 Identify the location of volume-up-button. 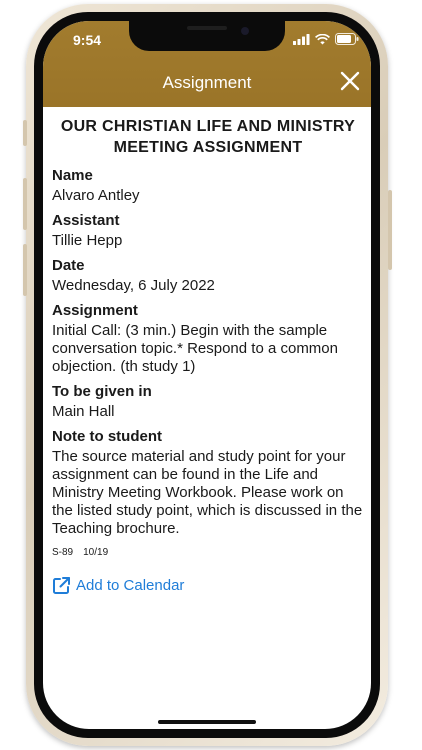
(25, 204).